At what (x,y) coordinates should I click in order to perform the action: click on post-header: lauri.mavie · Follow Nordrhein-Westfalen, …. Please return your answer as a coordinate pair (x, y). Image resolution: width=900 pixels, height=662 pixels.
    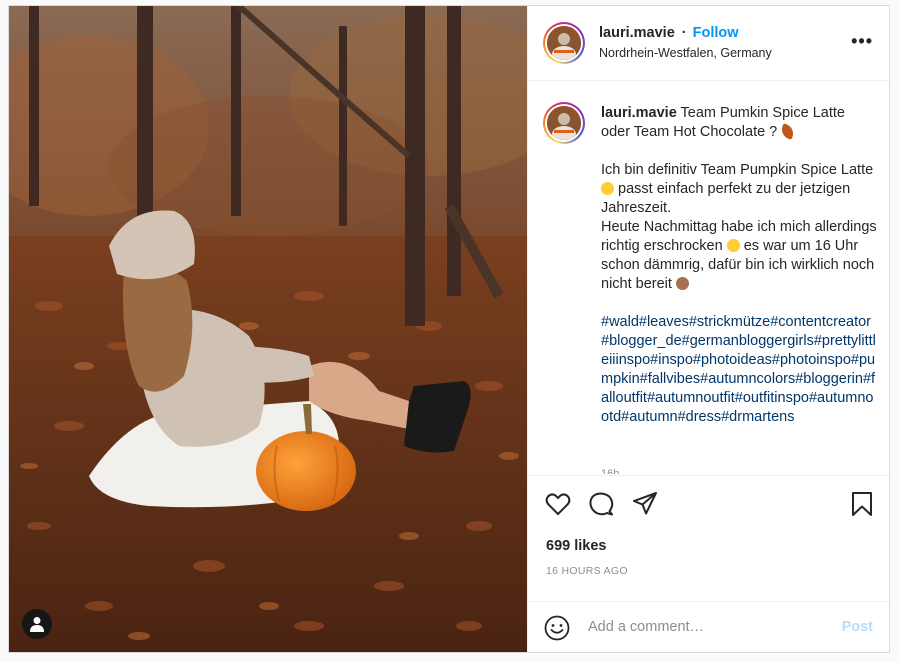
    Looking at the image, I should click on (708, 43).